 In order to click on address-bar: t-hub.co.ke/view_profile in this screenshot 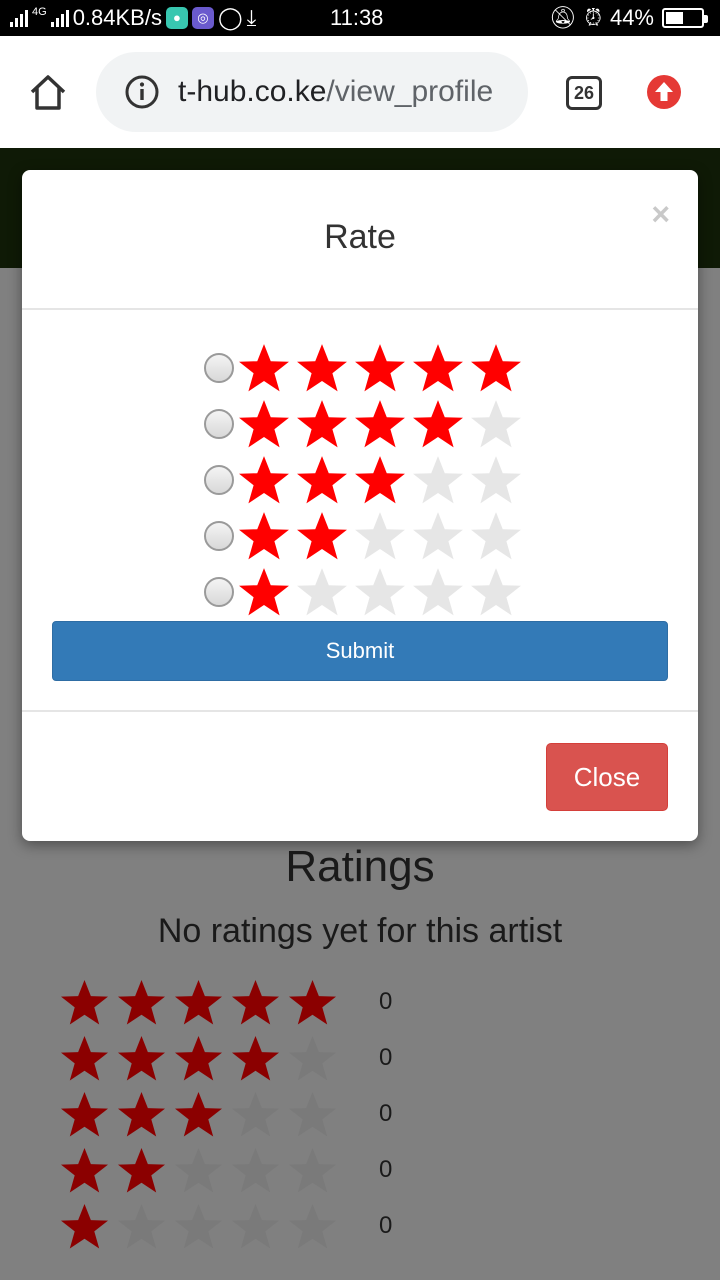, I will do `click(312, 92)`.